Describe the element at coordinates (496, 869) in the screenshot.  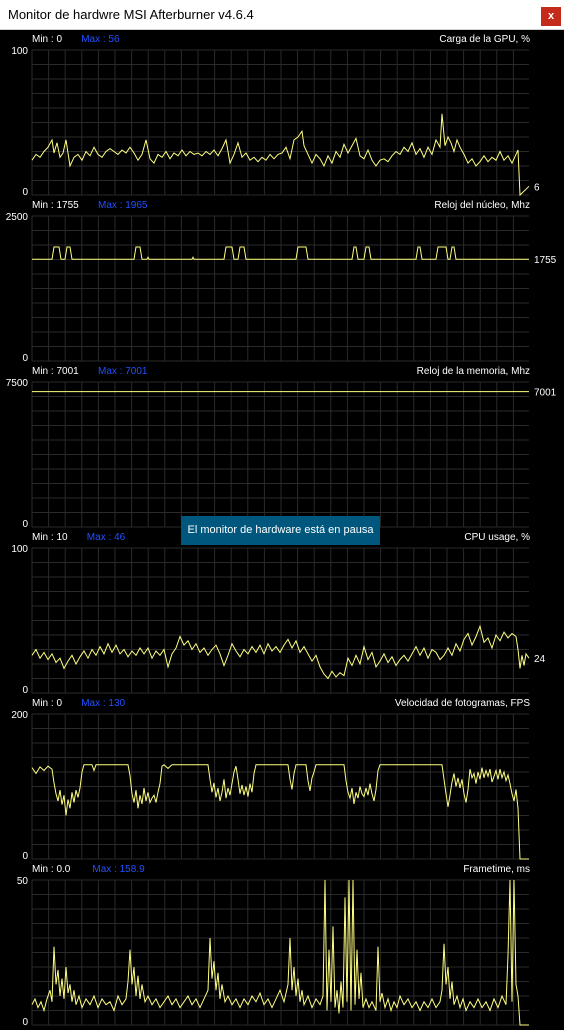
I see `graph-title: Frametime, ms` at that location.